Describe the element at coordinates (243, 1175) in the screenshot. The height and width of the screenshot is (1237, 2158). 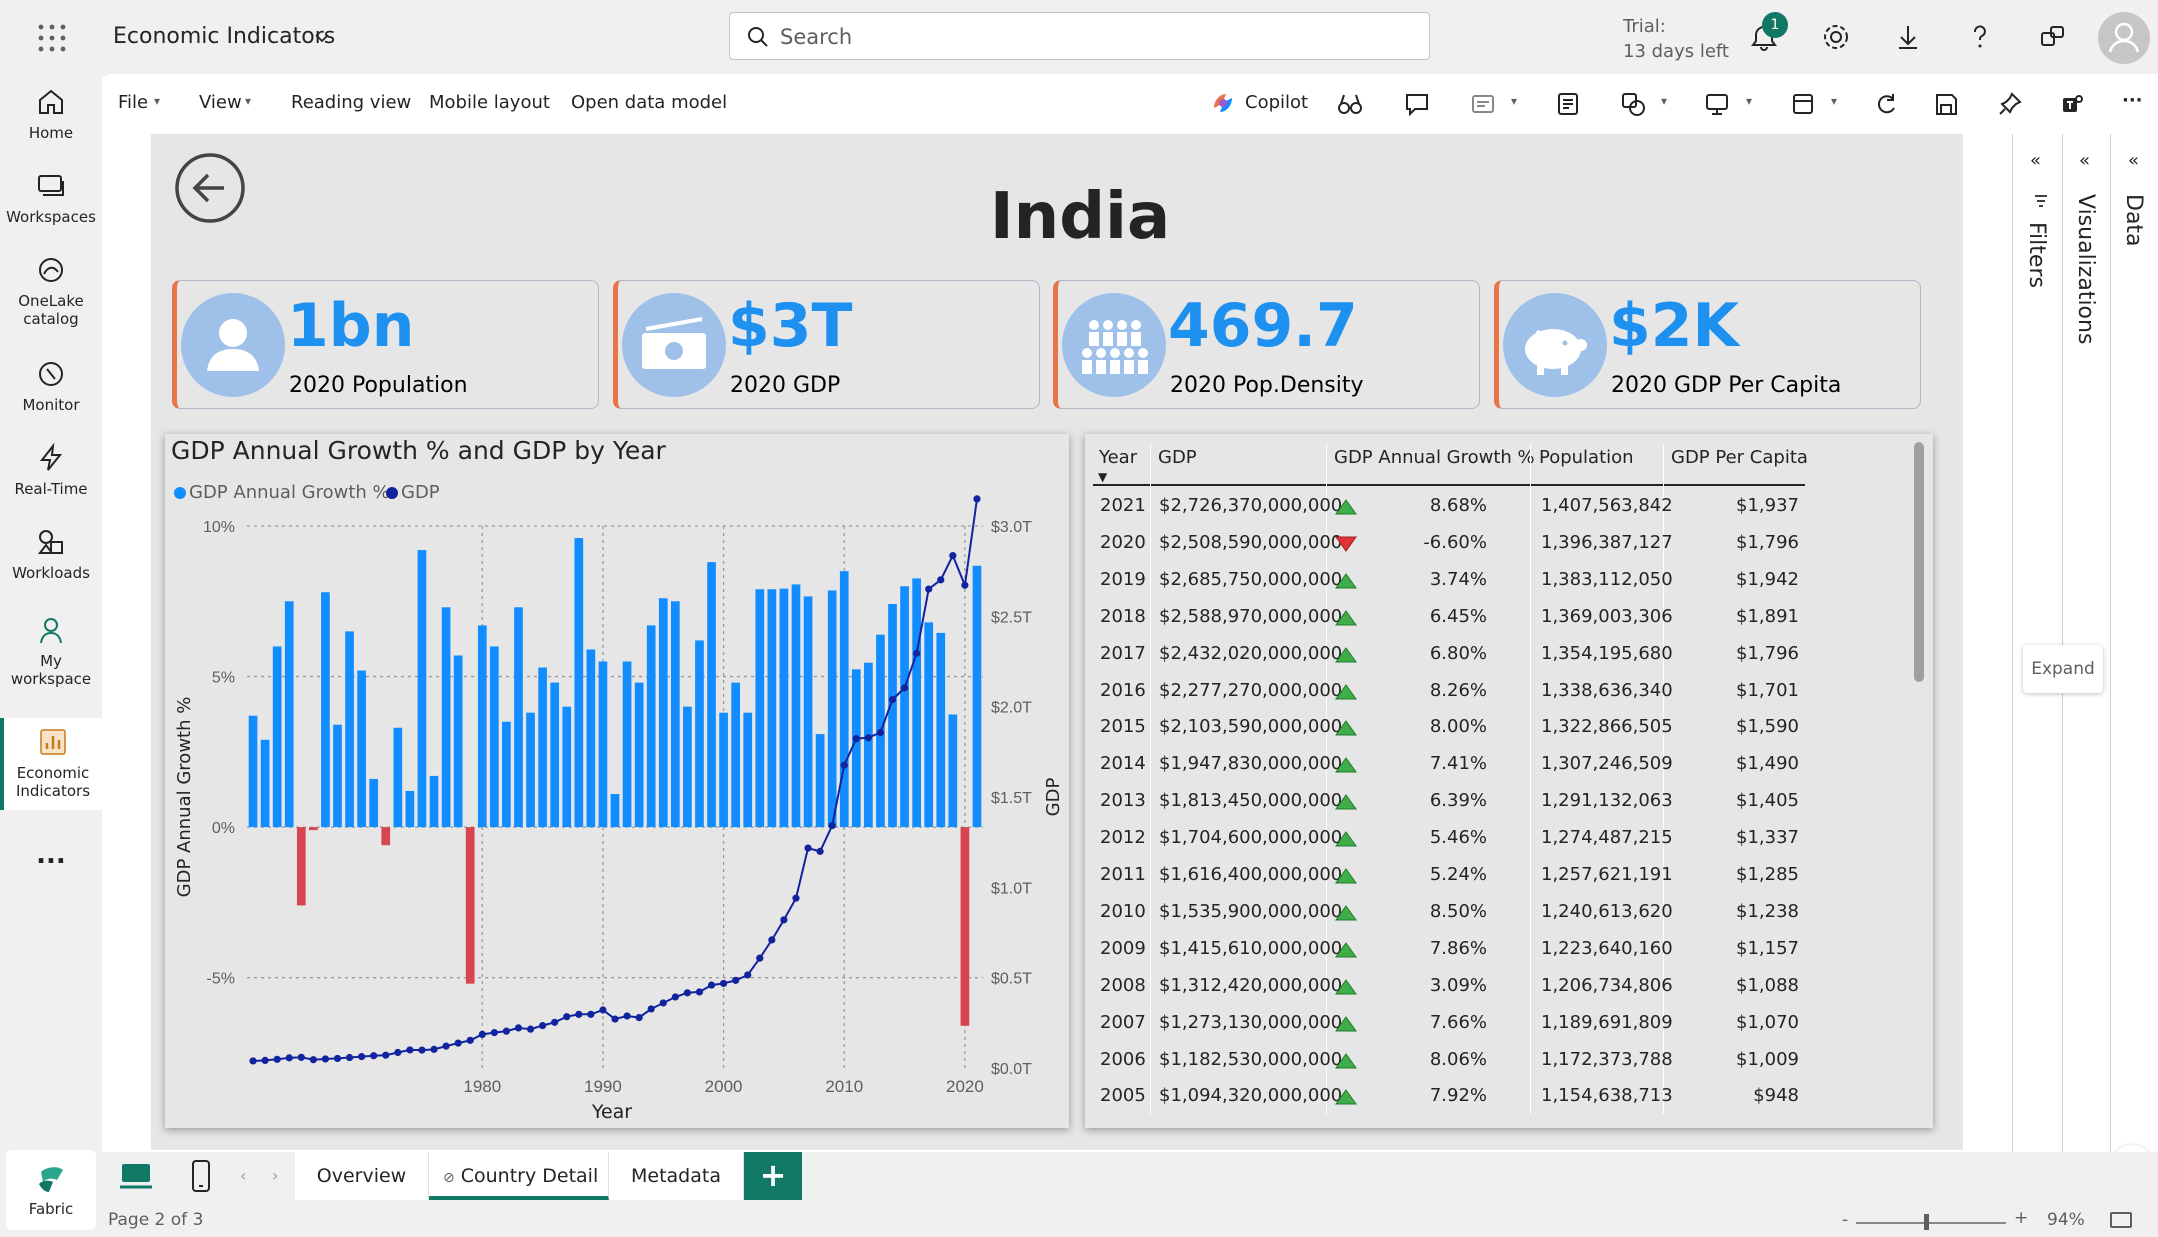
I see `chevron-left-icon: ‹` at that location.